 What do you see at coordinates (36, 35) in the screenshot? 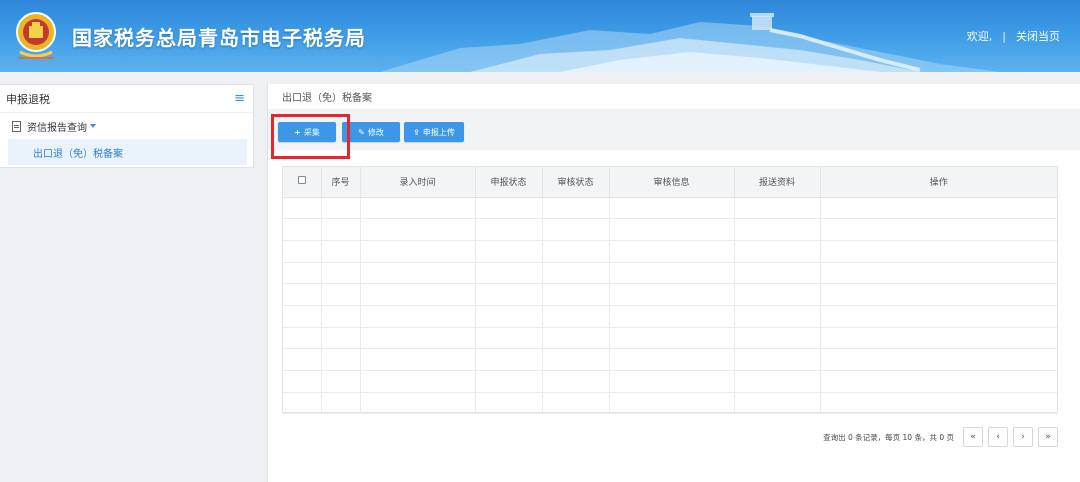
I see `tax-bureau-emblem-icon` at bounding box center [36, 35].